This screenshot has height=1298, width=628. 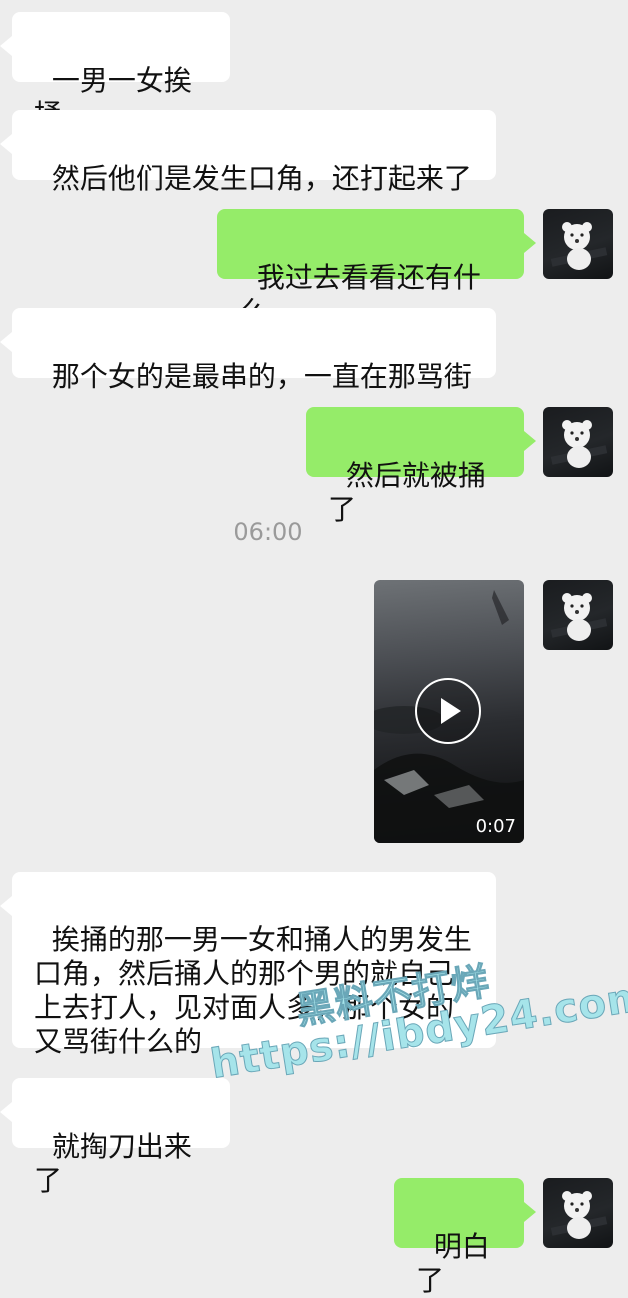 I want to click on message-text: 然后他们是发生口角，还打起来了, so click(x=261, y=178).